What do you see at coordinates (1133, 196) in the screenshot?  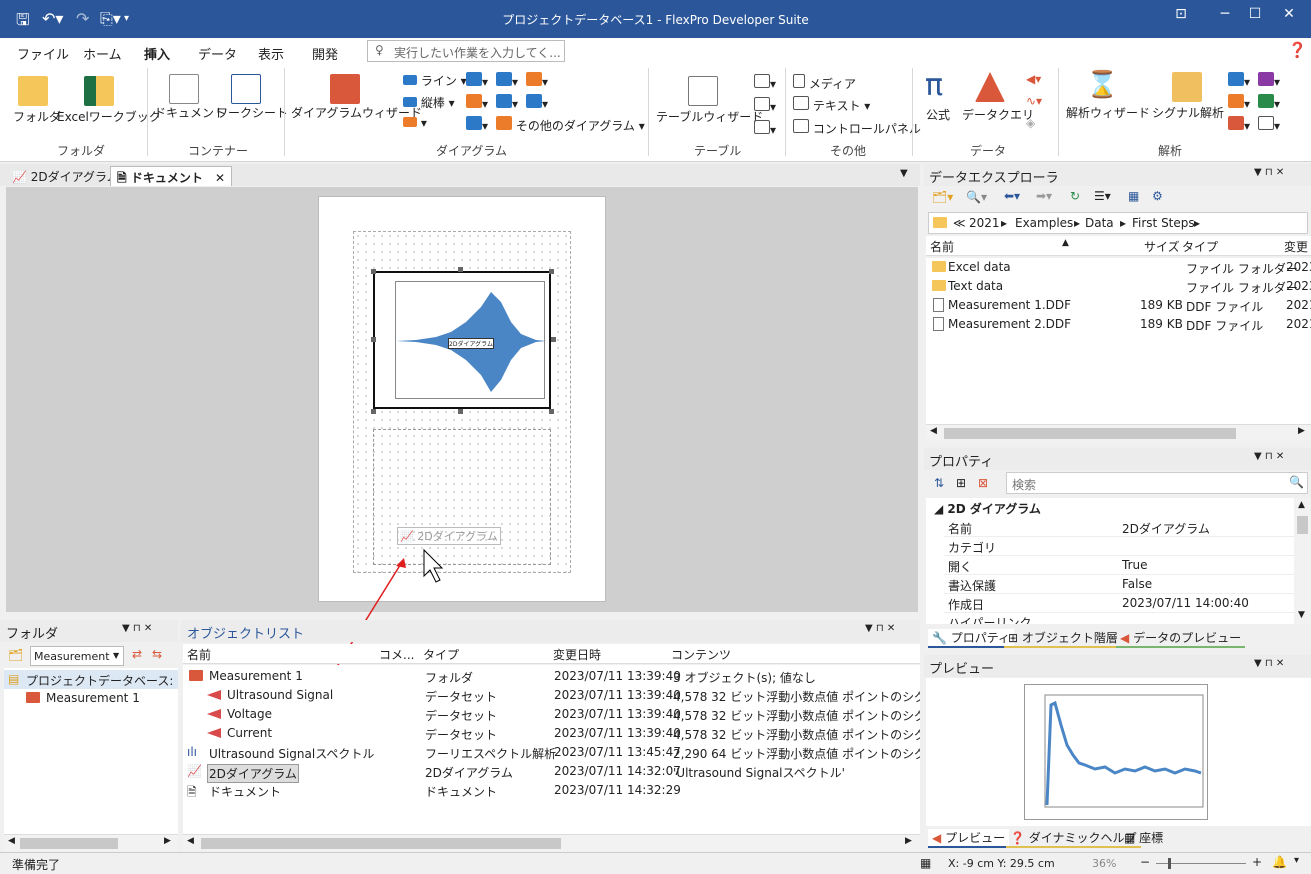 I see `calculator-icon: ▦` at bounding box center [1133, 196].